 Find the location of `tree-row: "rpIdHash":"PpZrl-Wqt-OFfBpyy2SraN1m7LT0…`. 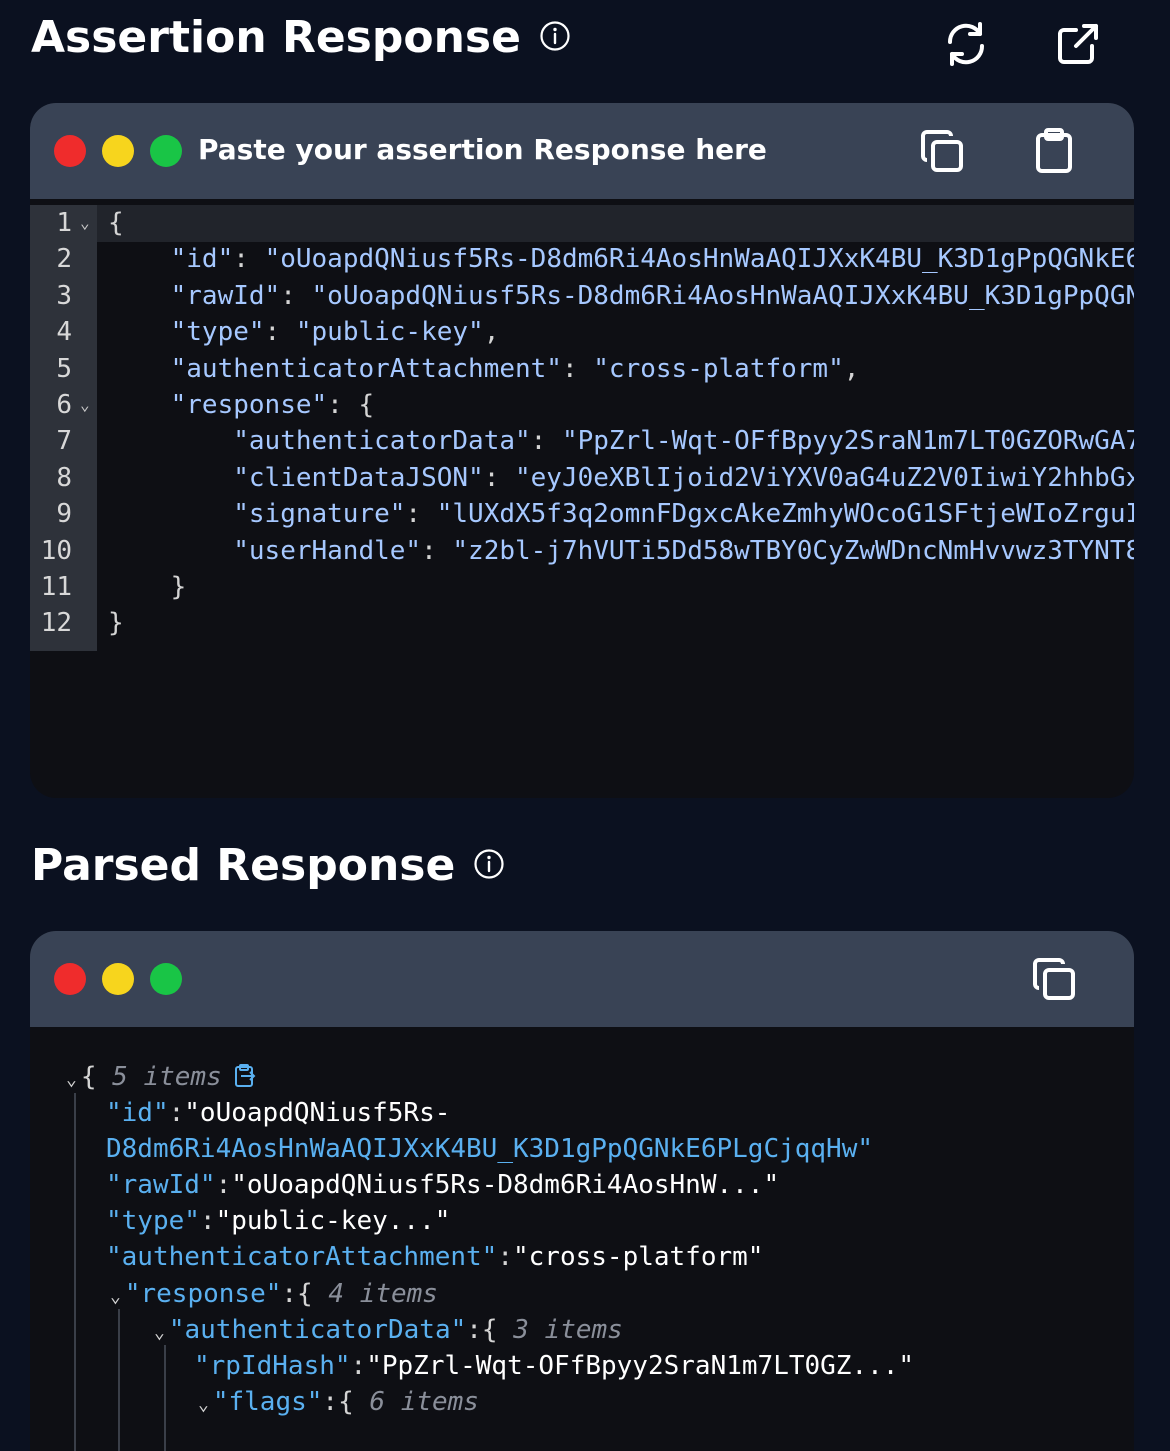

tree-row: "rpIdHash":"PpZrl-Wqt-OFfBpyy2SraN1m7LT0… is located at coordinates (554, 1366).